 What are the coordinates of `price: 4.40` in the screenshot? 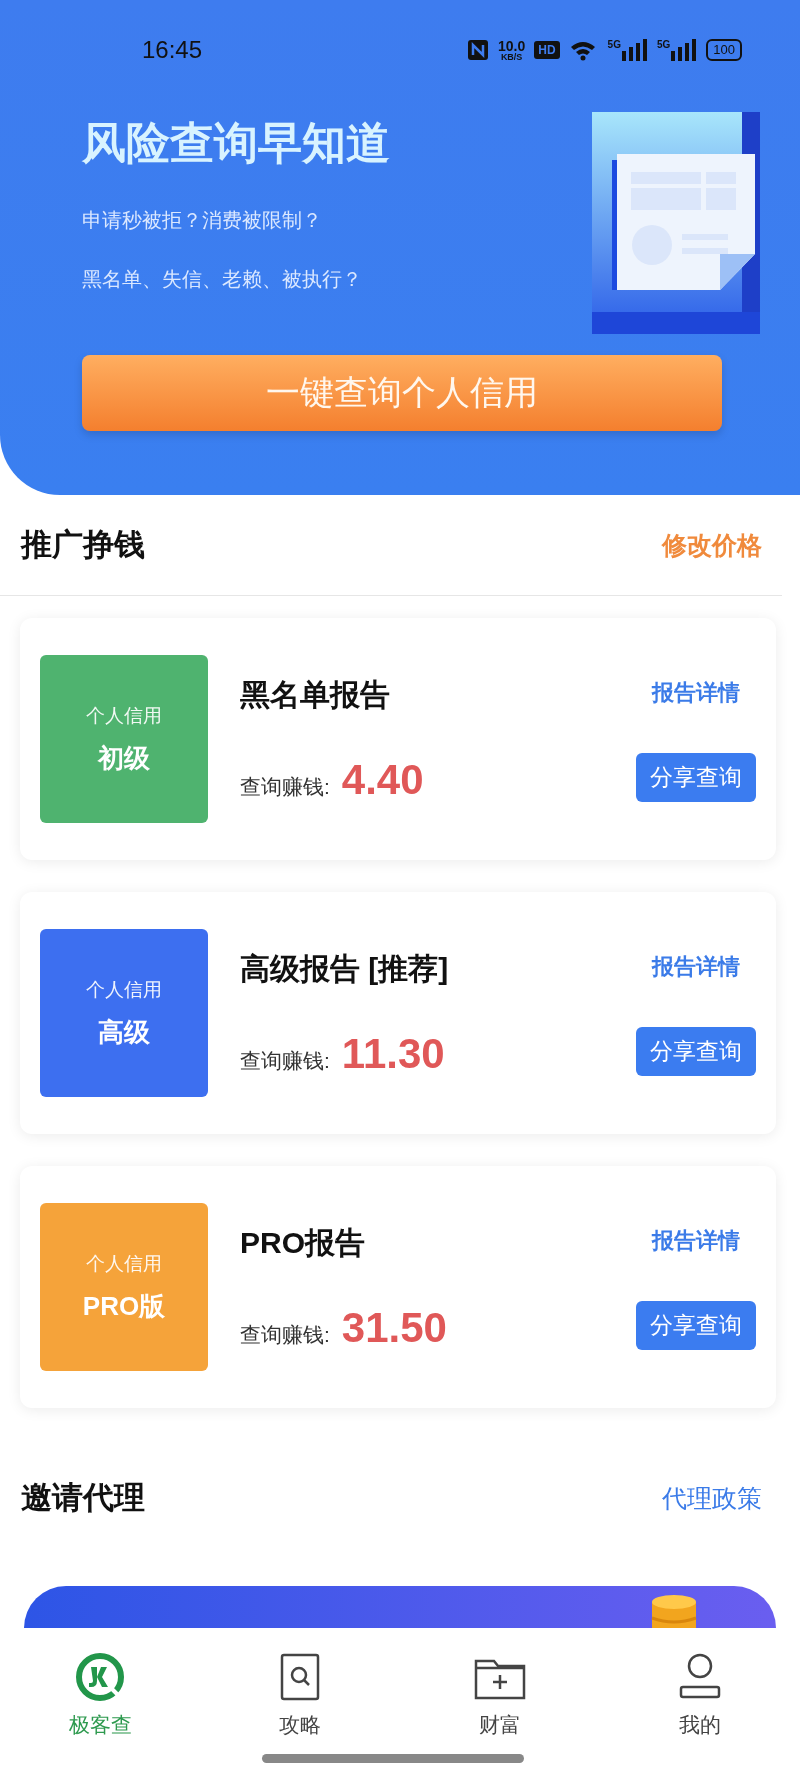 It's located at (382, 779).